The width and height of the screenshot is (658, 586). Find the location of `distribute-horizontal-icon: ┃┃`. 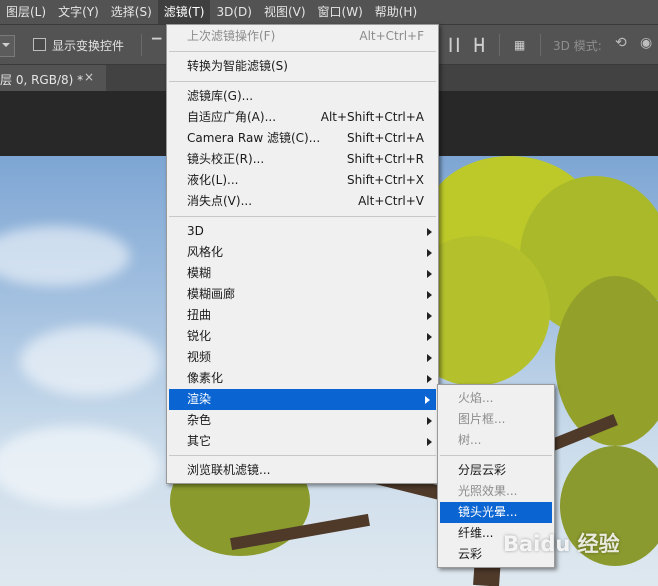

distribute-horizontal-icon: ┃┃ is located at coordinates (454, 45).